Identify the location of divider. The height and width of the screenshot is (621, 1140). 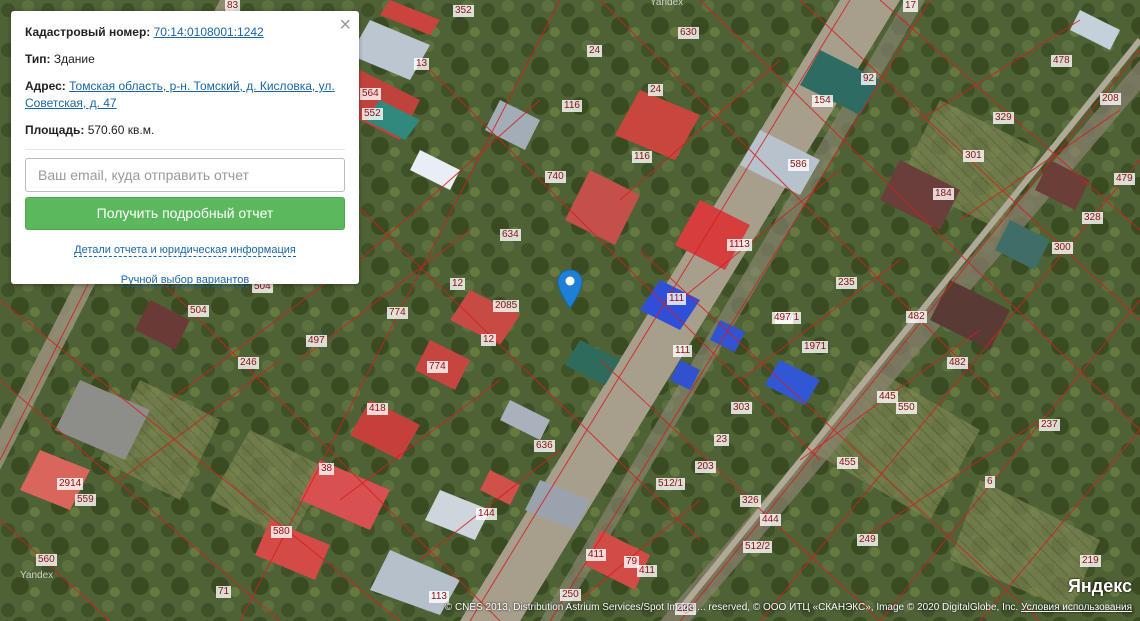
(185, 149).